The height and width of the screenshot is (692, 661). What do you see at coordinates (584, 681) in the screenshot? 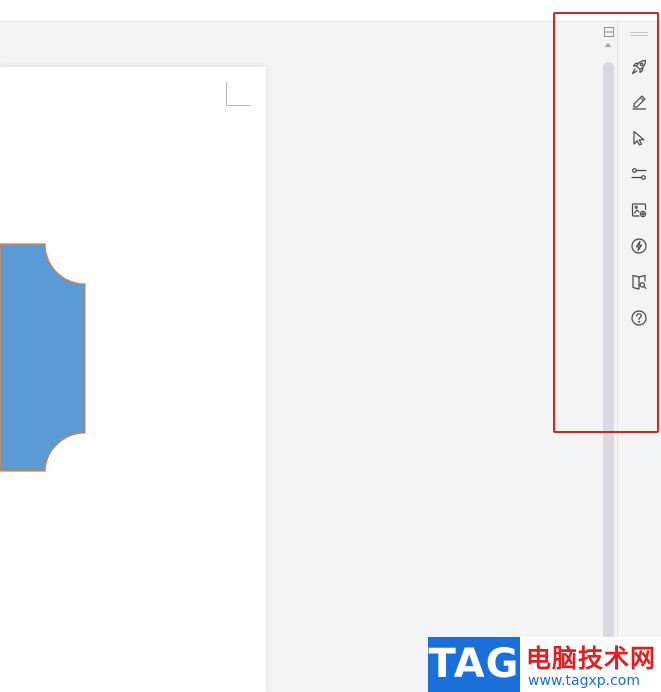
I see `watermark-url: www.tagxp.com` at bounding box center [584, 681].